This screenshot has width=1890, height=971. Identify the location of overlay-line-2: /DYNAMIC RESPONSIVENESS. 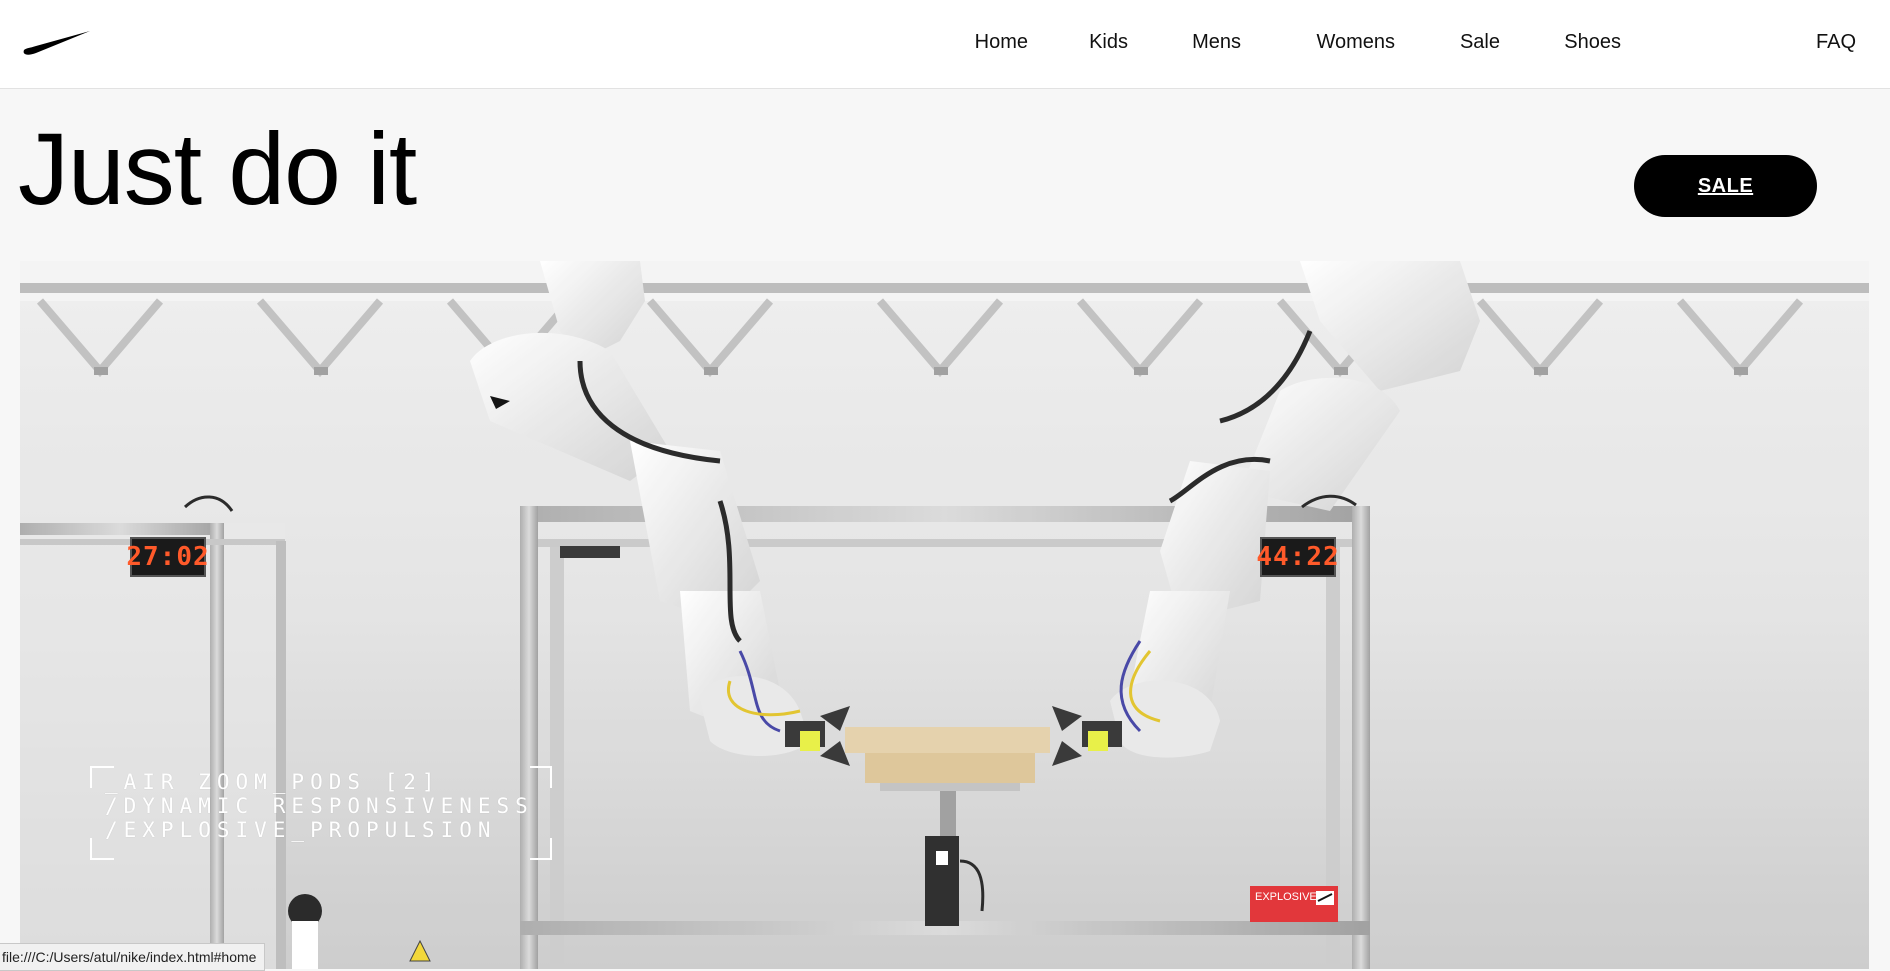
(319, 806).